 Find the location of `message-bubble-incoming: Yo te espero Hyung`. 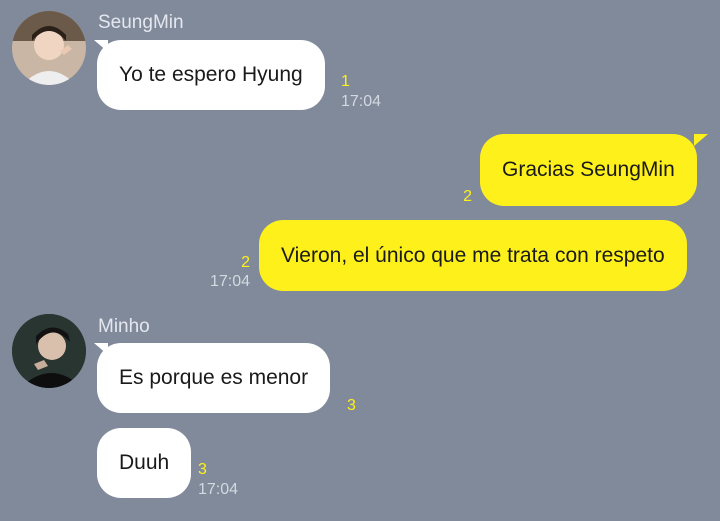

message-bubble-incoming: Yo te espero Hyung is located at coordinates (211, 75).